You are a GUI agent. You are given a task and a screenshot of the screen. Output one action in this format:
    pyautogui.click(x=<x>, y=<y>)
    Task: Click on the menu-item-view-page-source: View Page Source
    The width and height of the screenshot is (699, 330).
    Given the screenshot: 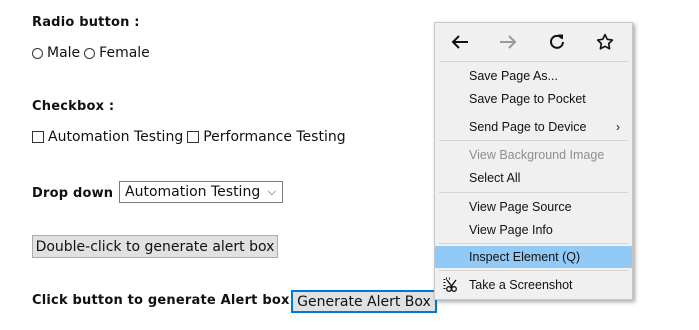 What is the action you would take?
    pyautogui.click(x=533, y=207)
    